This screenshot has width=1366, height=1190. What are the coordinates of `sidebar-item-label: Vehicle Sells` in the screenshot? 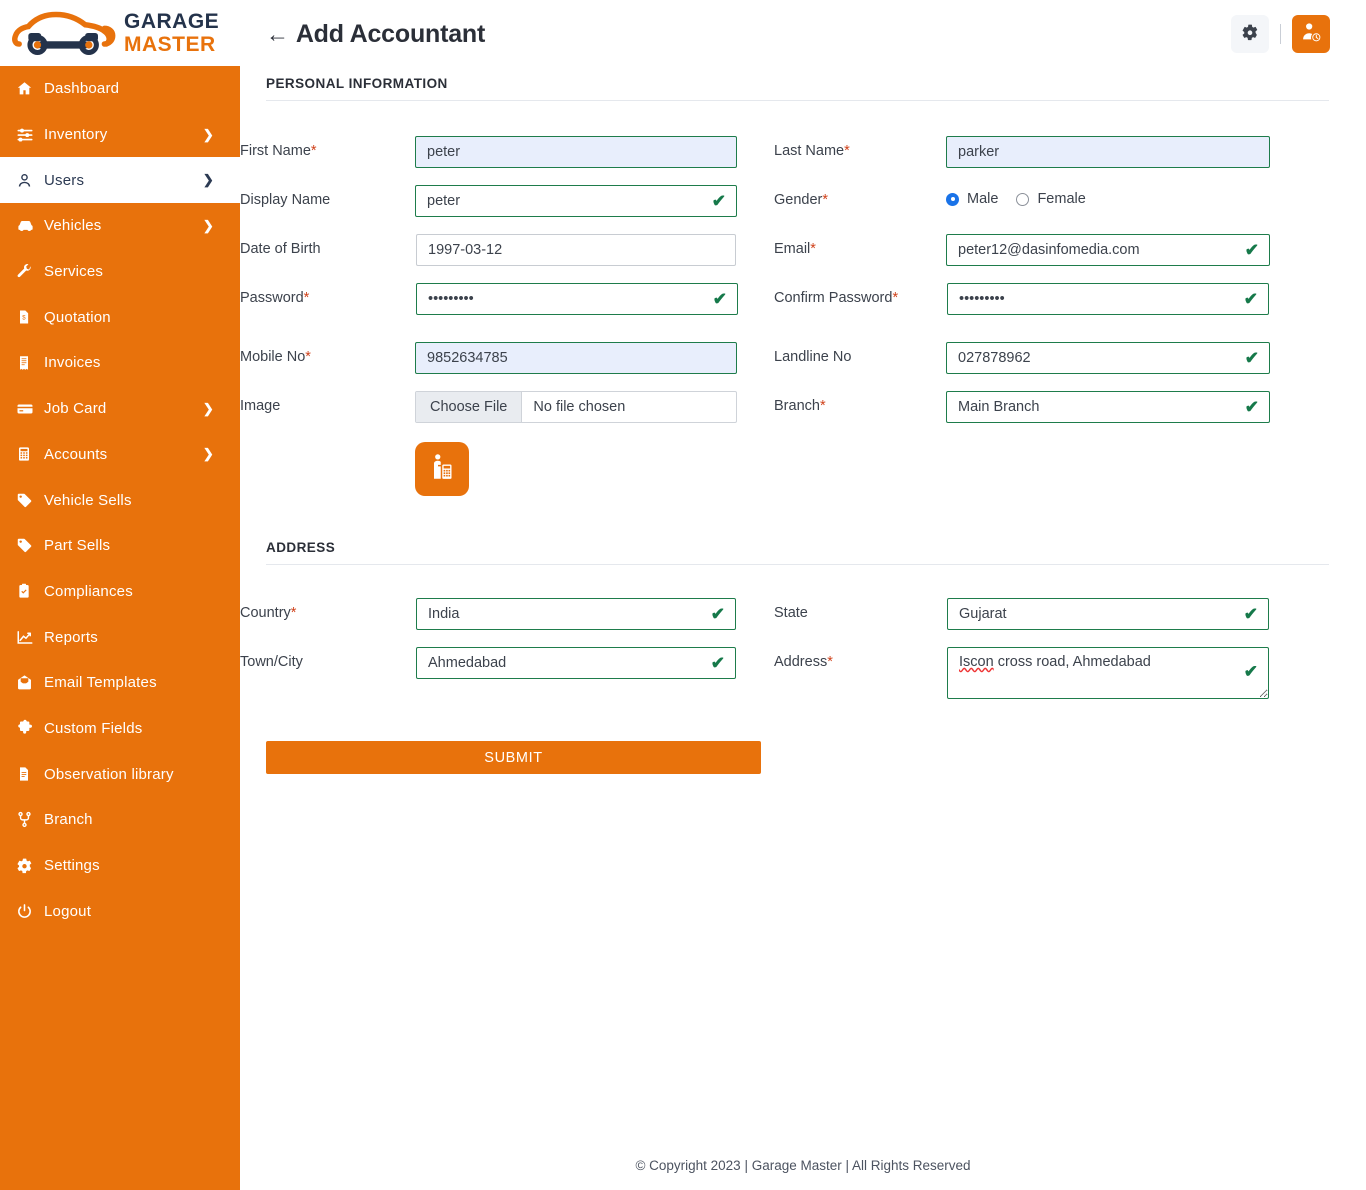 It's located at (88, 500).